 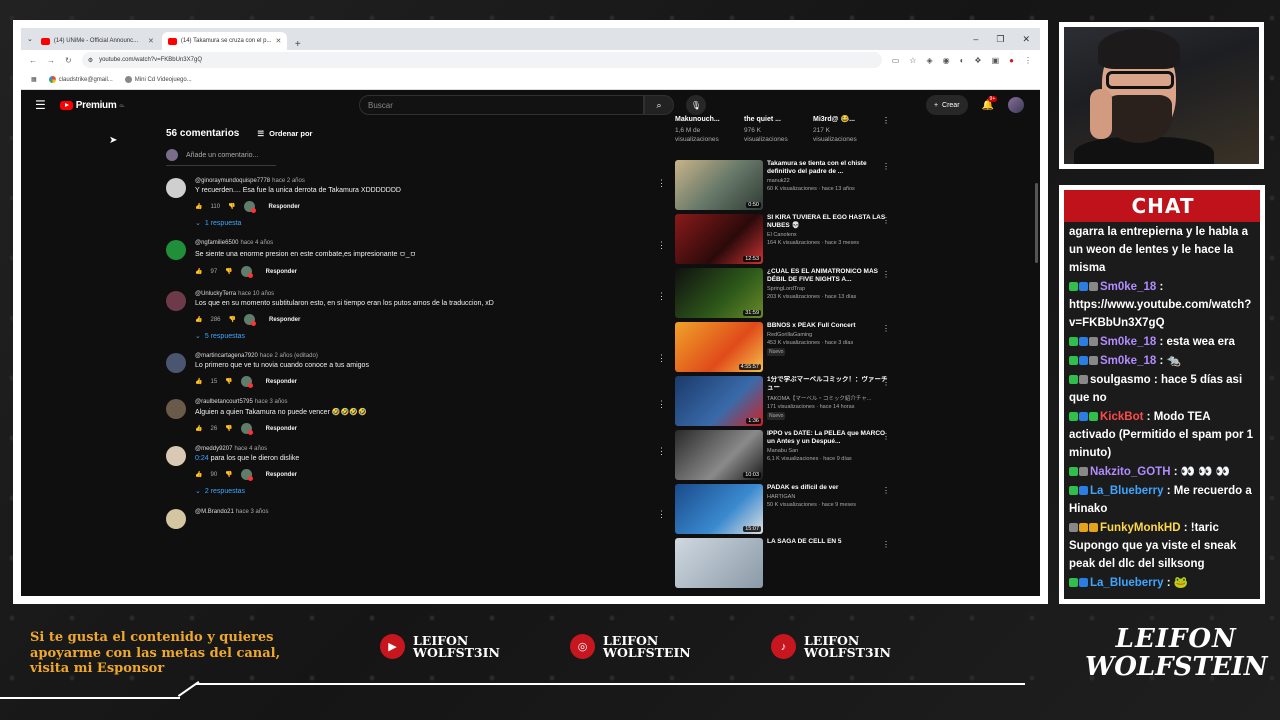 What do you see at coordinates (828, 222) in the screenshot?
I see `video-title: SI KIRA TUVIERA EL EGO HASTA LAS NUBES 💀` at bounding box center [828, 222].